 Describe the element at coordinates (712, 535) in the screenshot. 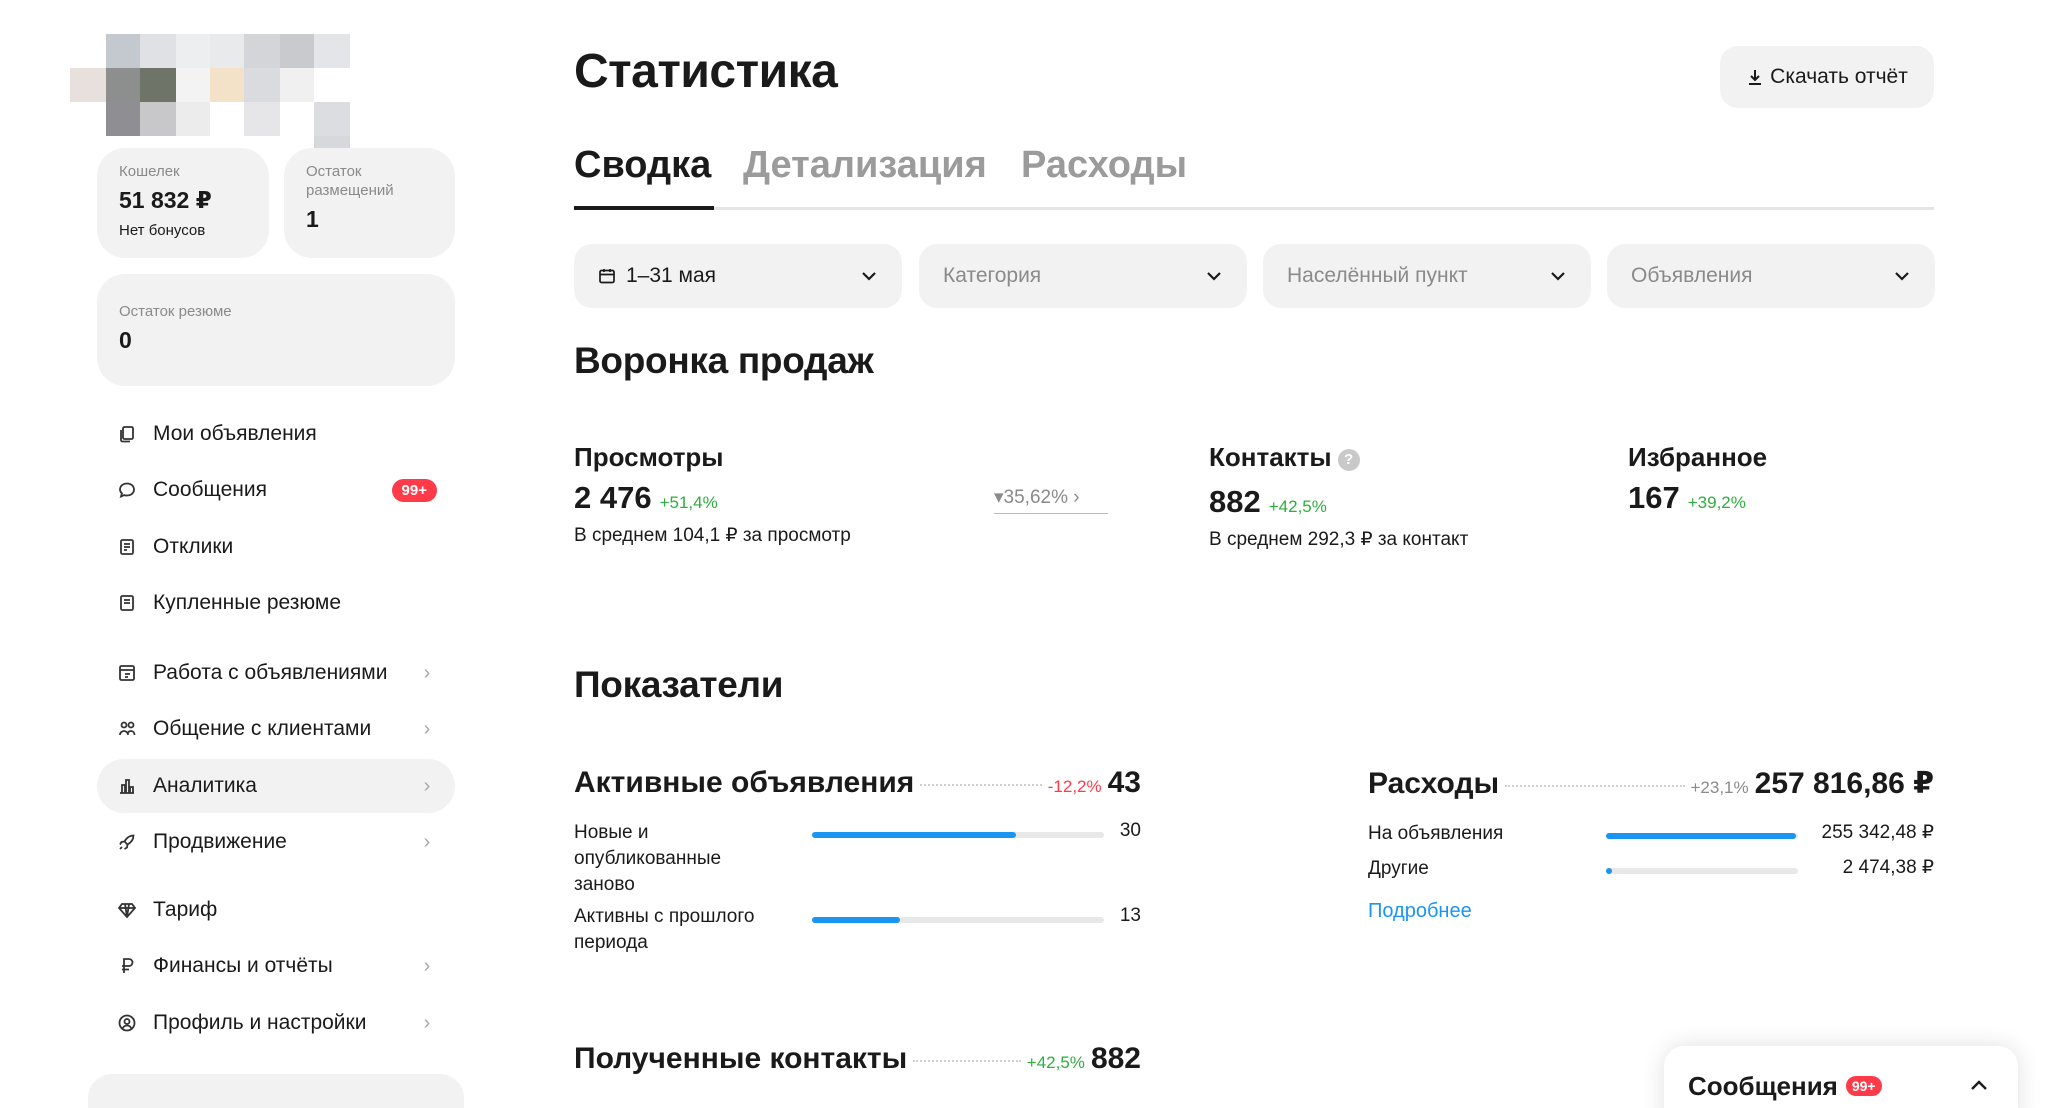

I see `views-average: В среднем 104,1 ₽ за просмотр` at that location.